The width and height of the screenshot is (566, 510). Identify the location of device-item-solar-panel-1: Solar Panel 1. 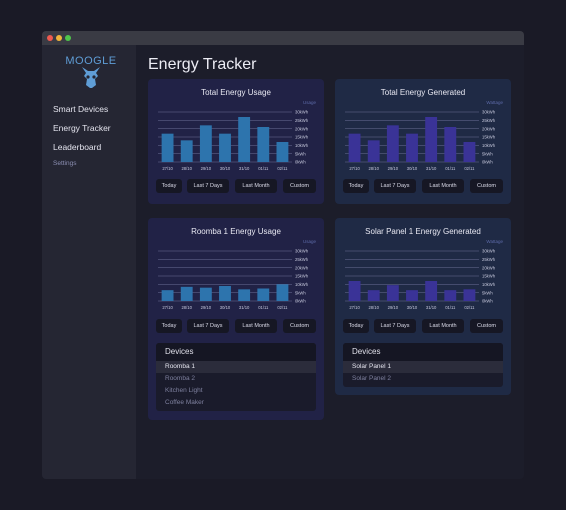
(423, 367).